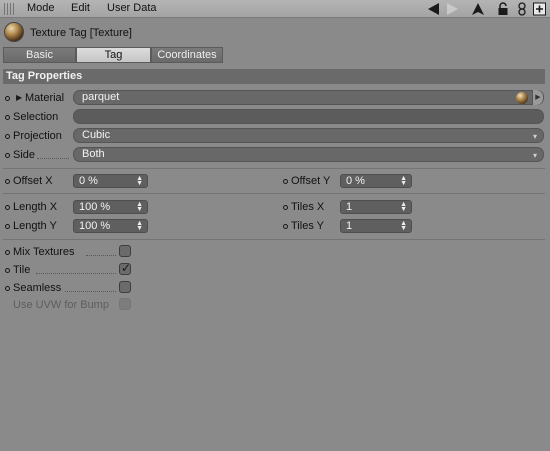 The image size is (550, 451). Describe the element at coordinates (434, 9) in the screenshot. I see `back-arrow-icon` at that location.